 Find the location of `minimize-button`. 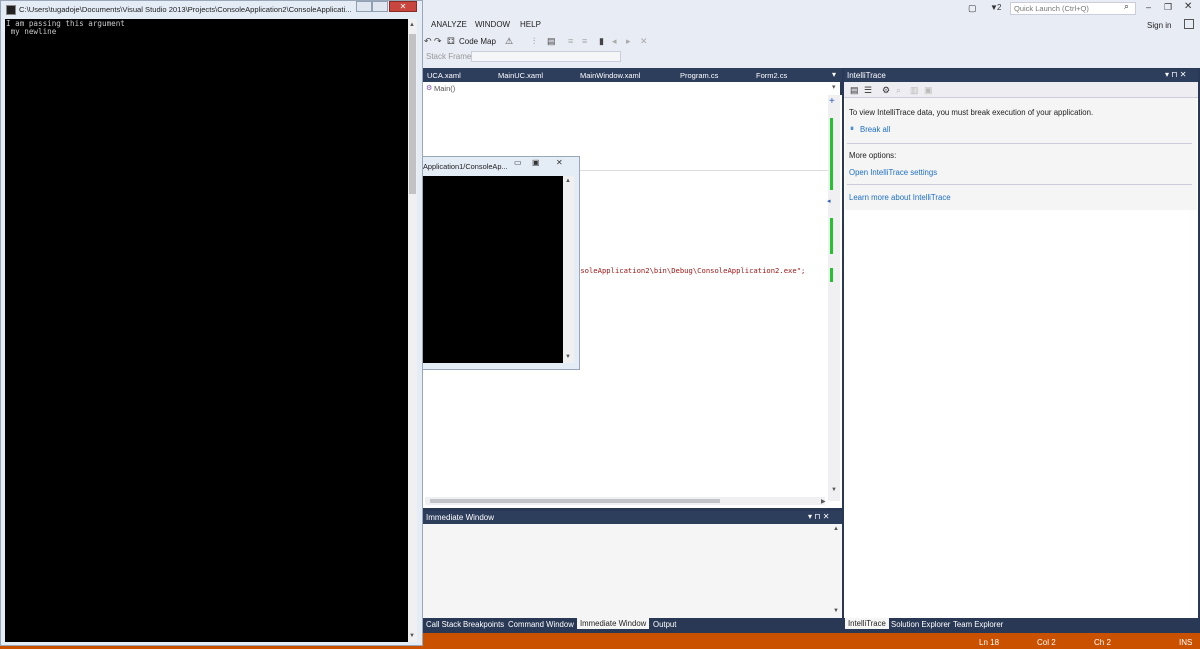

minimize-button is located at coordinates (364, 6).